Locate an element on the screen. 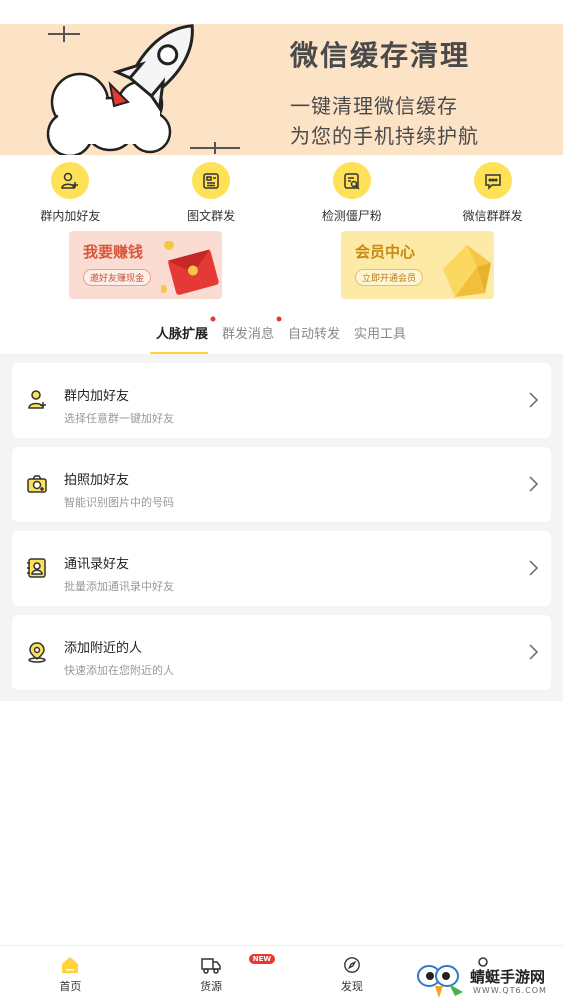 This screenshot has height=1000, width=563. quick-actions: 群内加好友 图文群发 检测僵尸粉 微信群群发 is located at coordinates (281, 193).